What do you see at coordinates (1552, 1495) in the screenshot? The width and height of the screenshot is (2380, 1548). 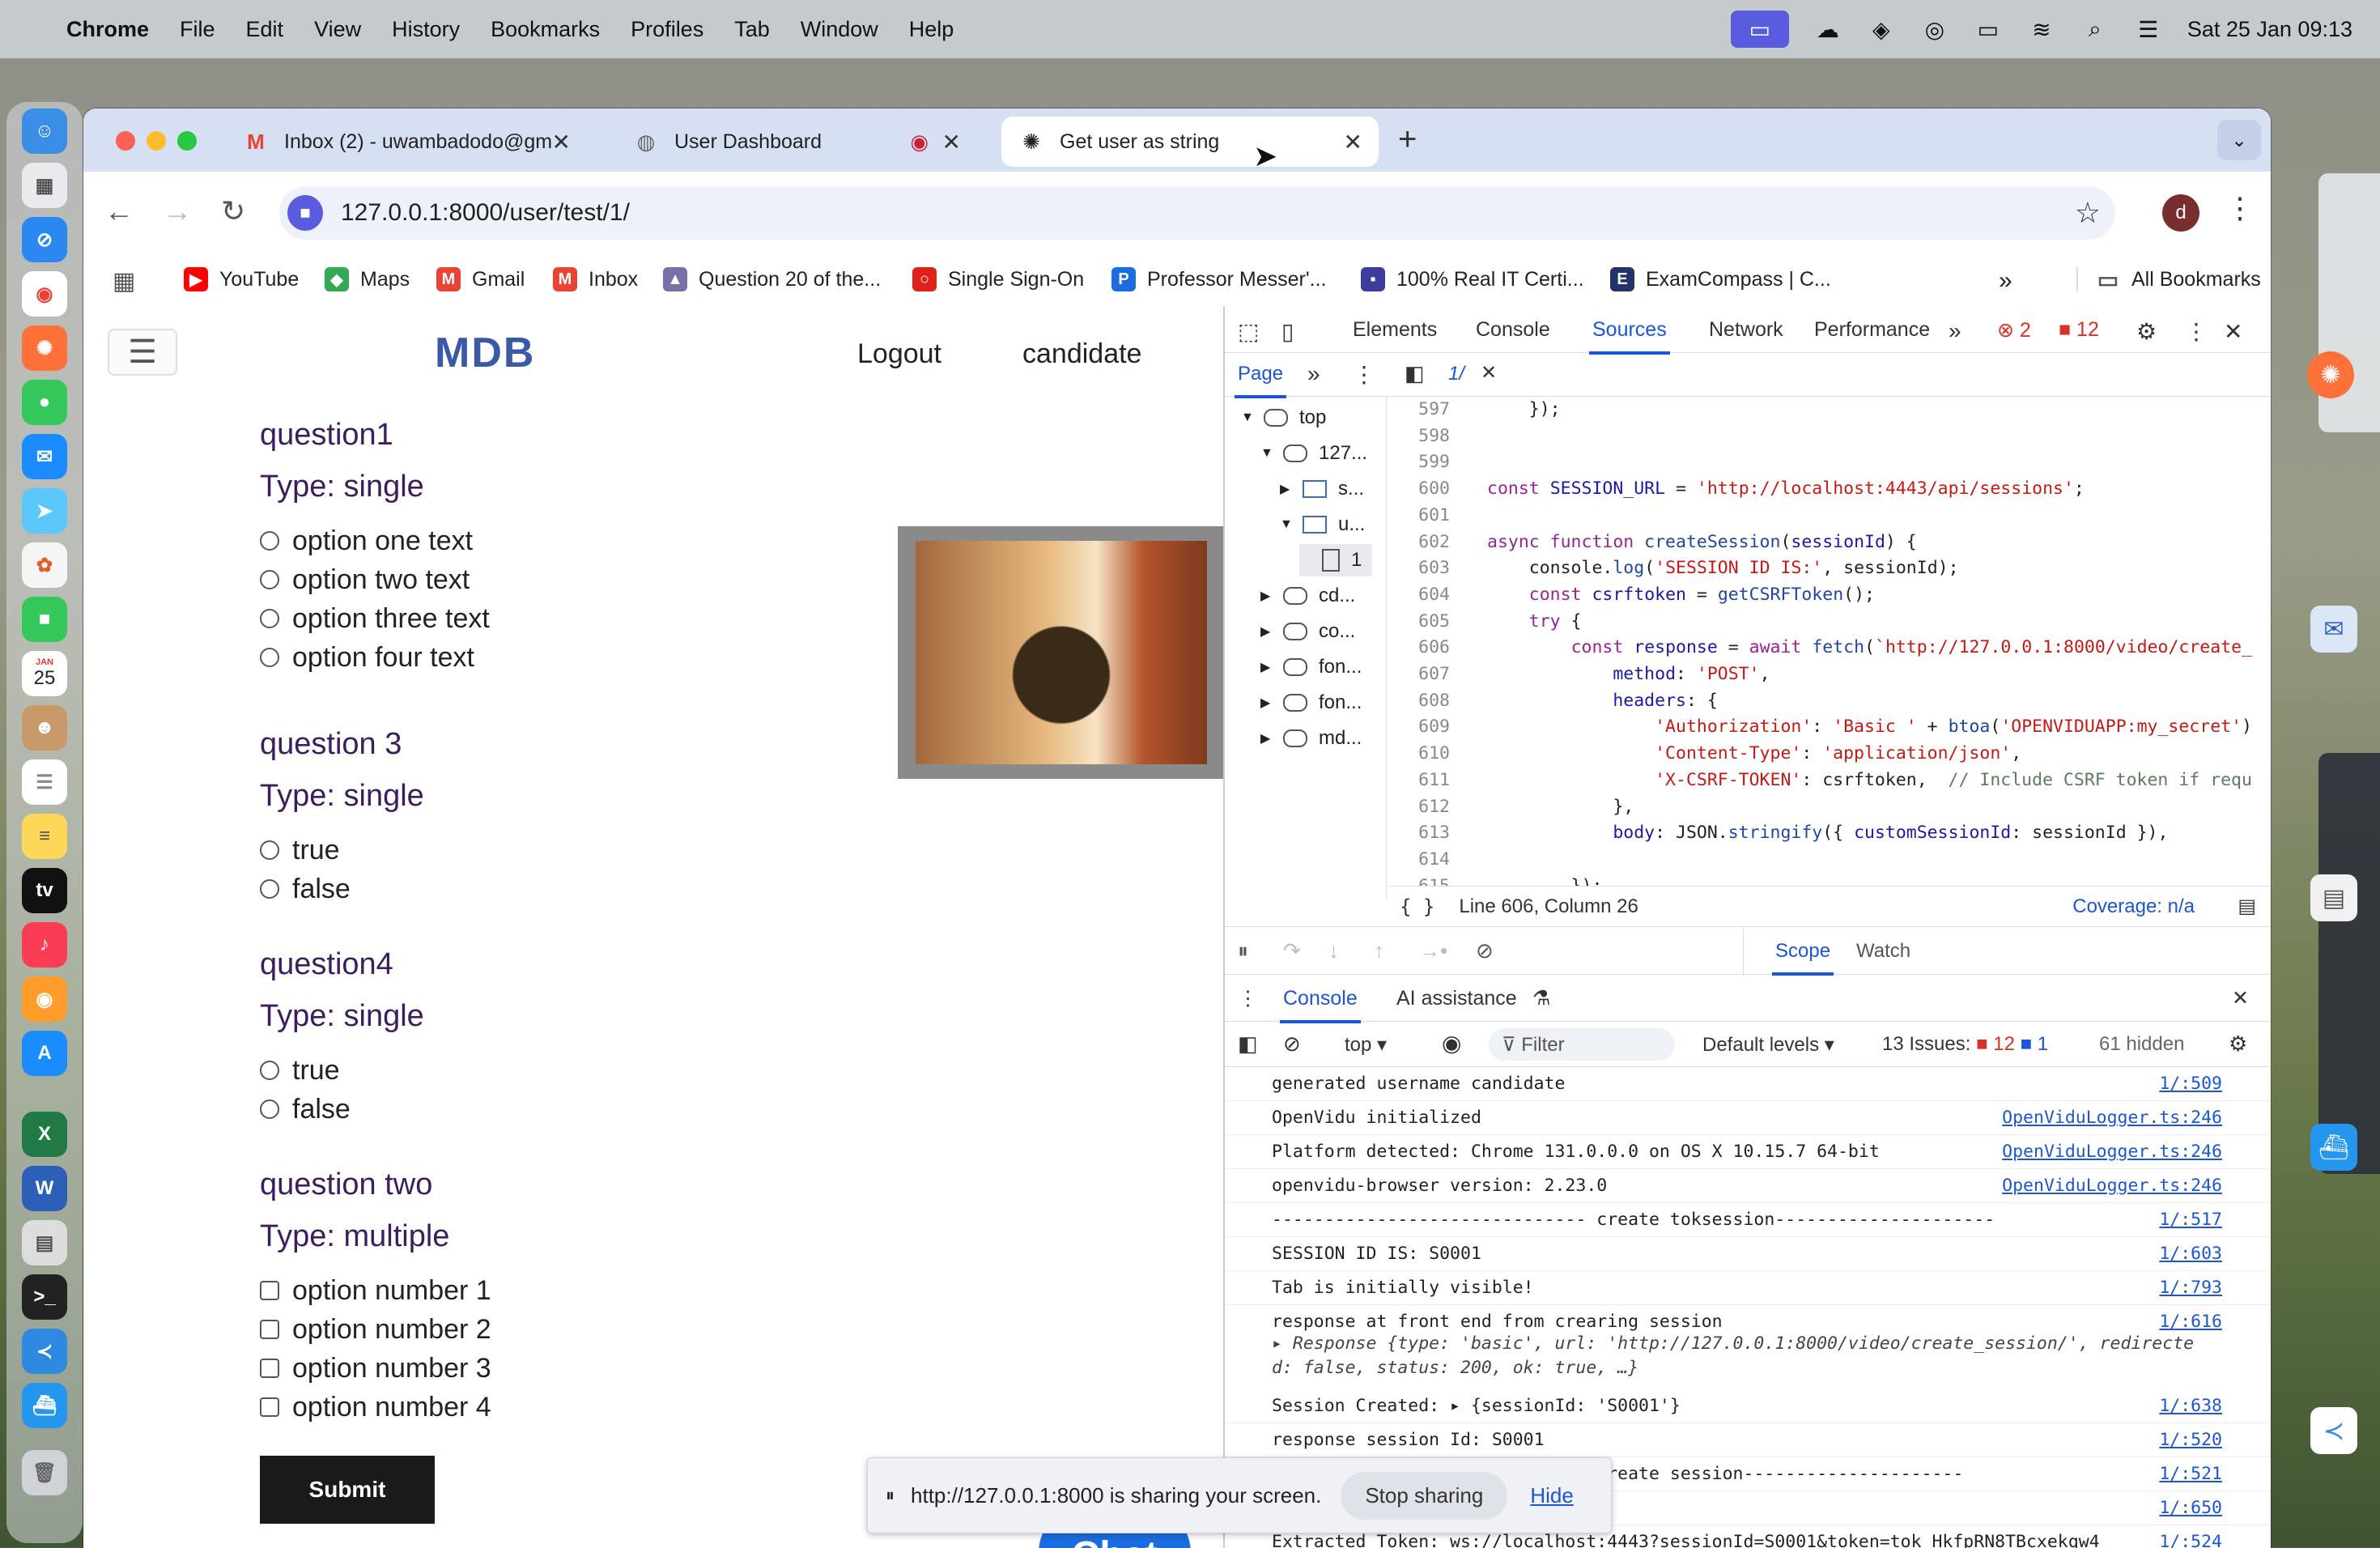 I see `hide-sharing-bar-link: Hide` at bounding box center [1552, 1495].